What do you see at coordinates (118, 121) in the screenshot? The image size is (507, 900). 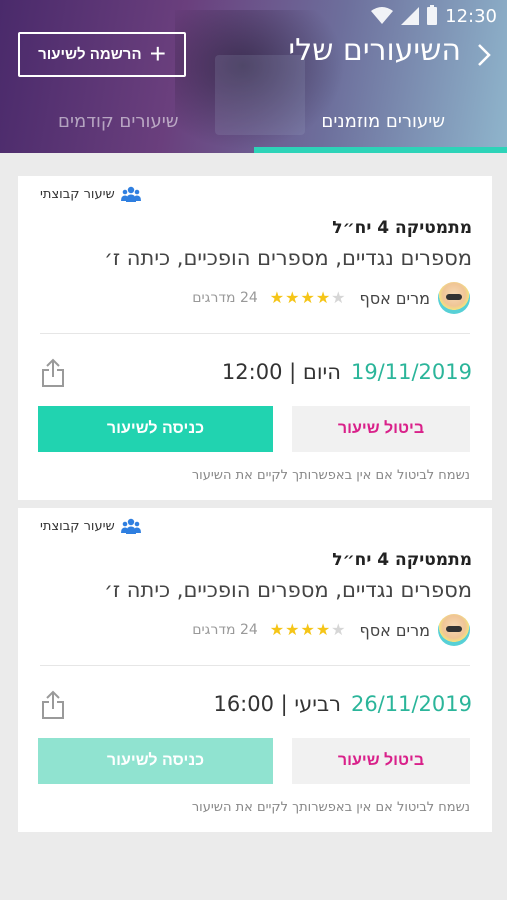 I see `tab-past-lessons: שיעורים קודמים` at bounding box center [118, 121].